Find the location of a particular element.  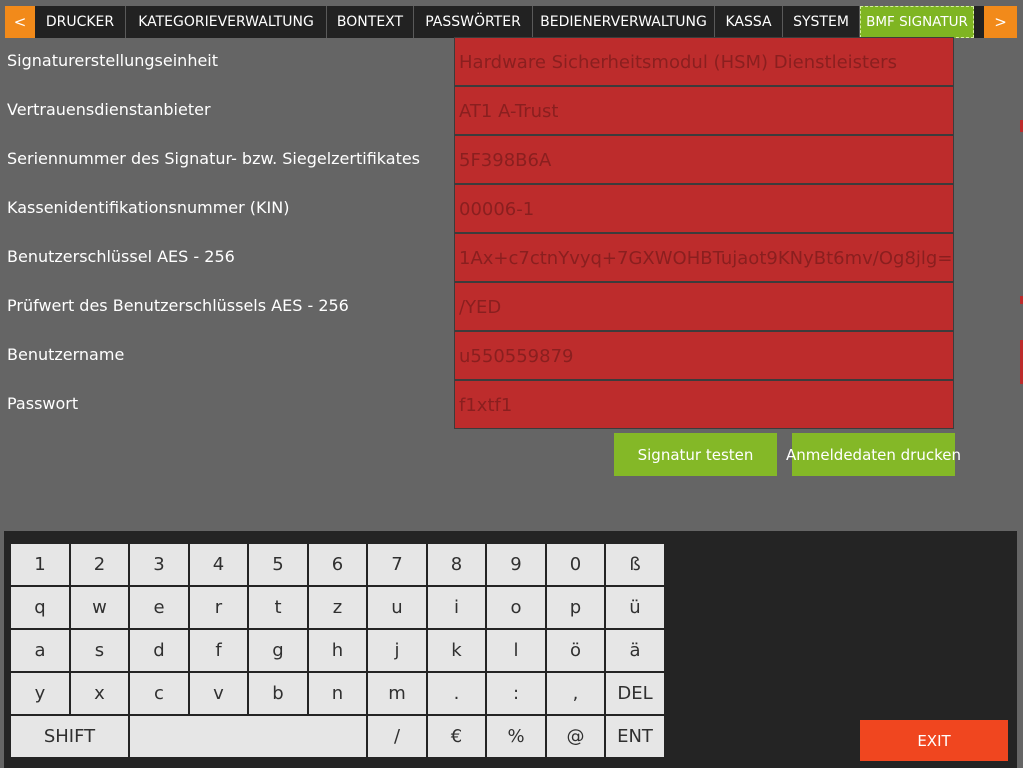

key: ü is located at coordinates (635, 607).